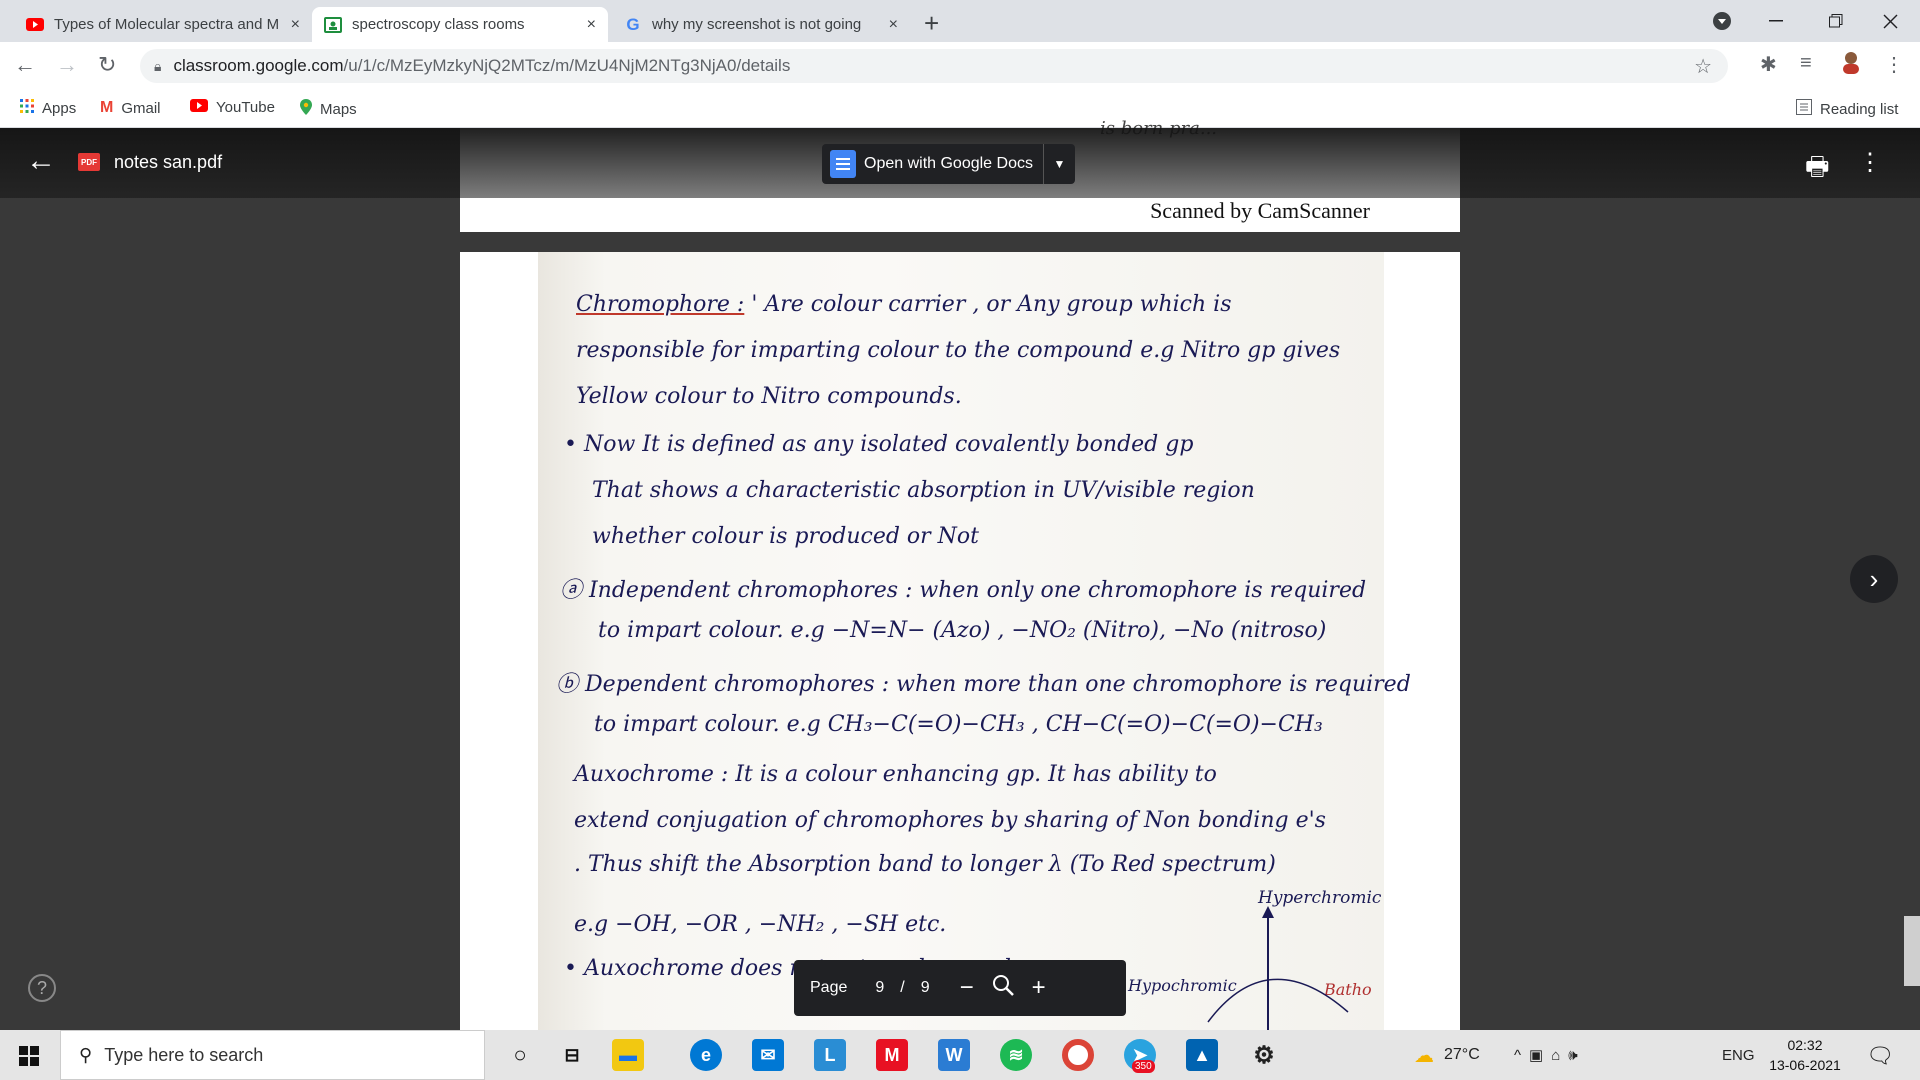  Describe the element at coordinates (660, 304) in the screenshot. I see `note-line: Chromophore :` at that location.